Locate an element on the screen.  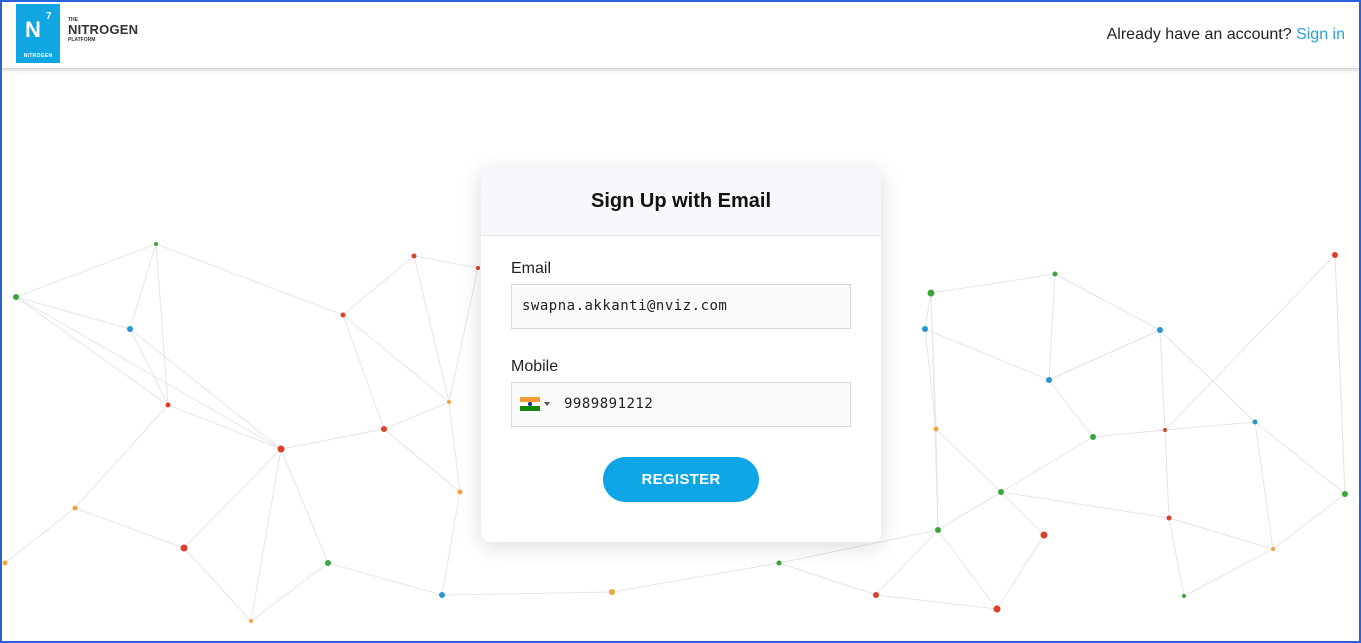
logo-wordmark: THE NITROGEN PLATFORM is located at coordinates (103, 30).